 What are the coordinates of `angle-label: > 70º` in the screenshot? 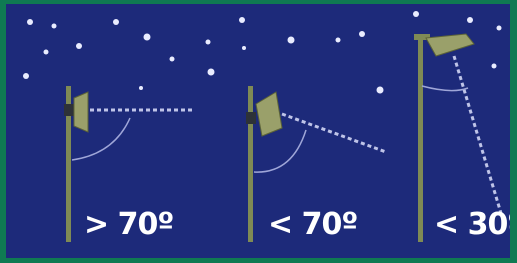 It's located at (129, 224).